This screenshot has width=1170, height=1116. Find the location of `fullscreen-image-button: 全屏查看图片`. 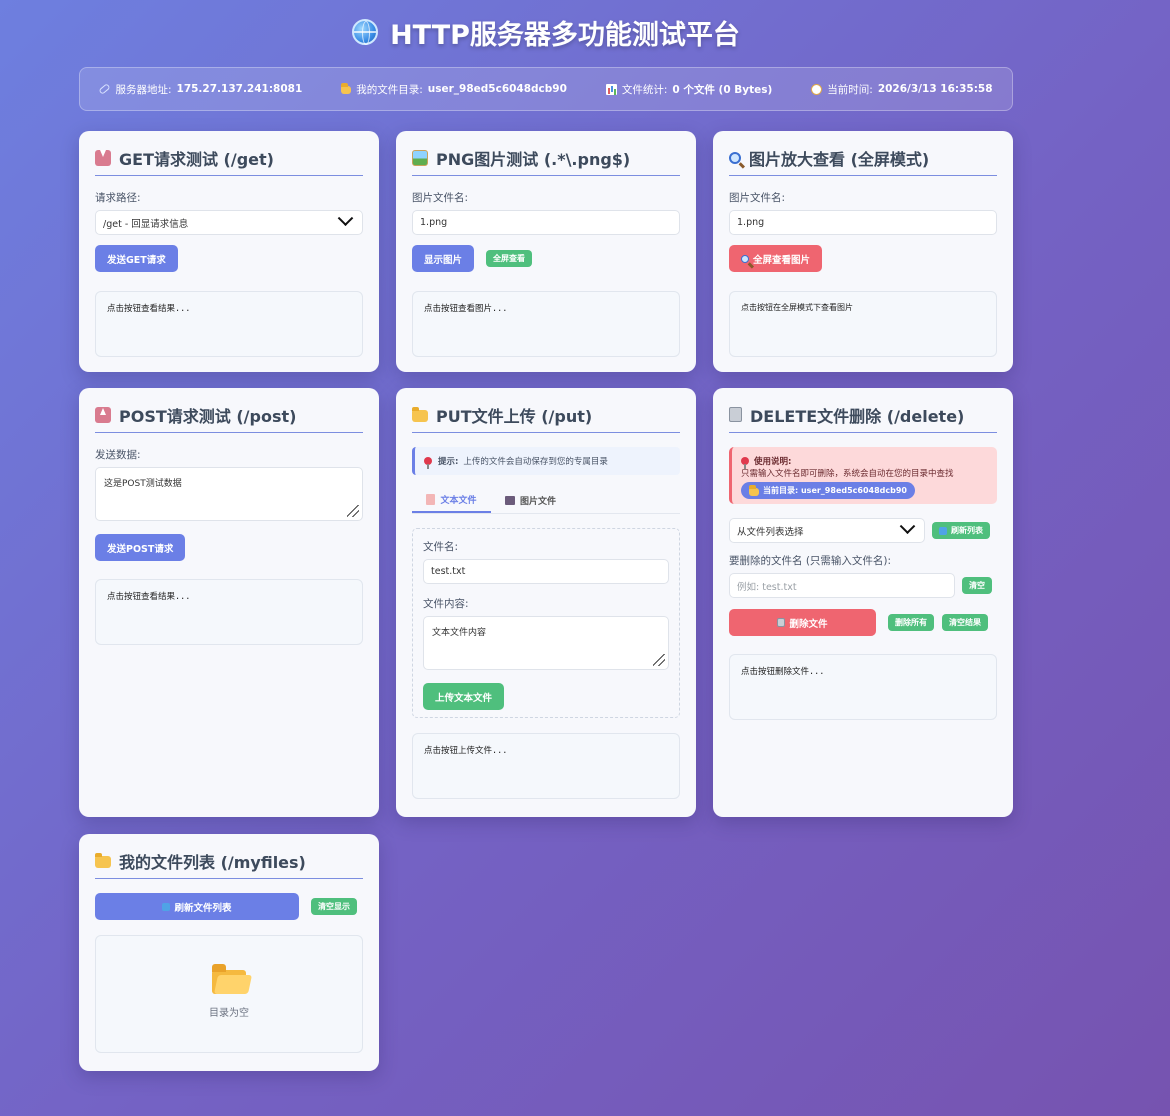

fullscreen-image-button: 全屏查看图片 is located at coordinates (776, 258).